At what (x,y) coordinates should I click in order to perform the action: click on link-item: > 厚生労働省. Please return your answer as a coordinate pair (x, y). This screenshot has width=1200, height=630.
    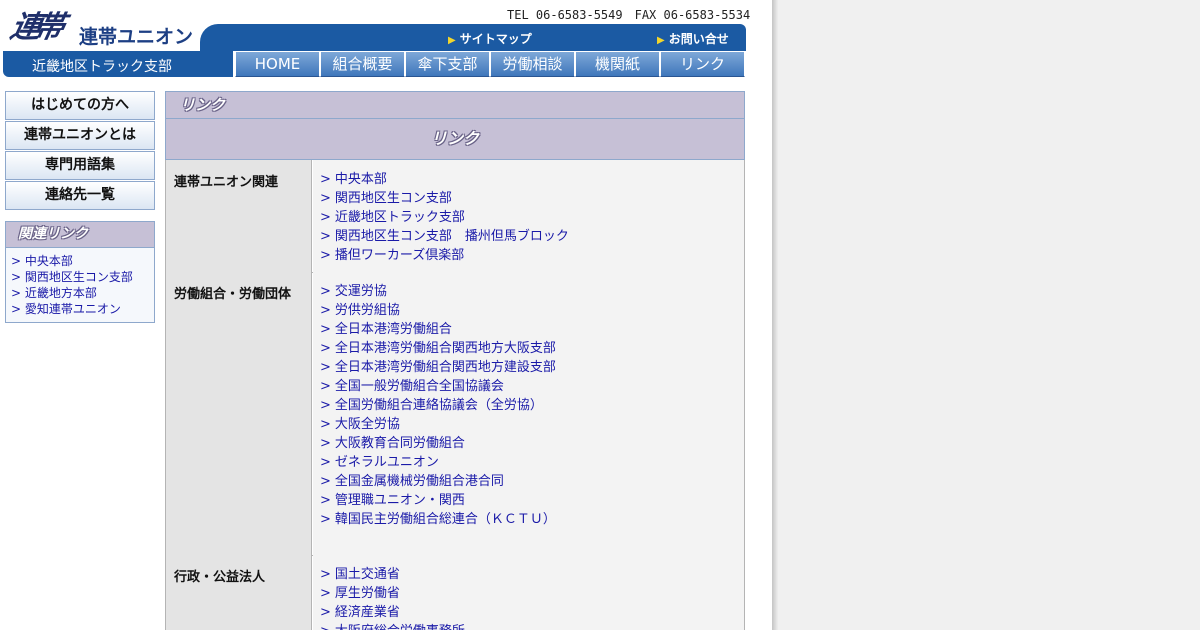
    Looking at the image, I should click on (532, 593).